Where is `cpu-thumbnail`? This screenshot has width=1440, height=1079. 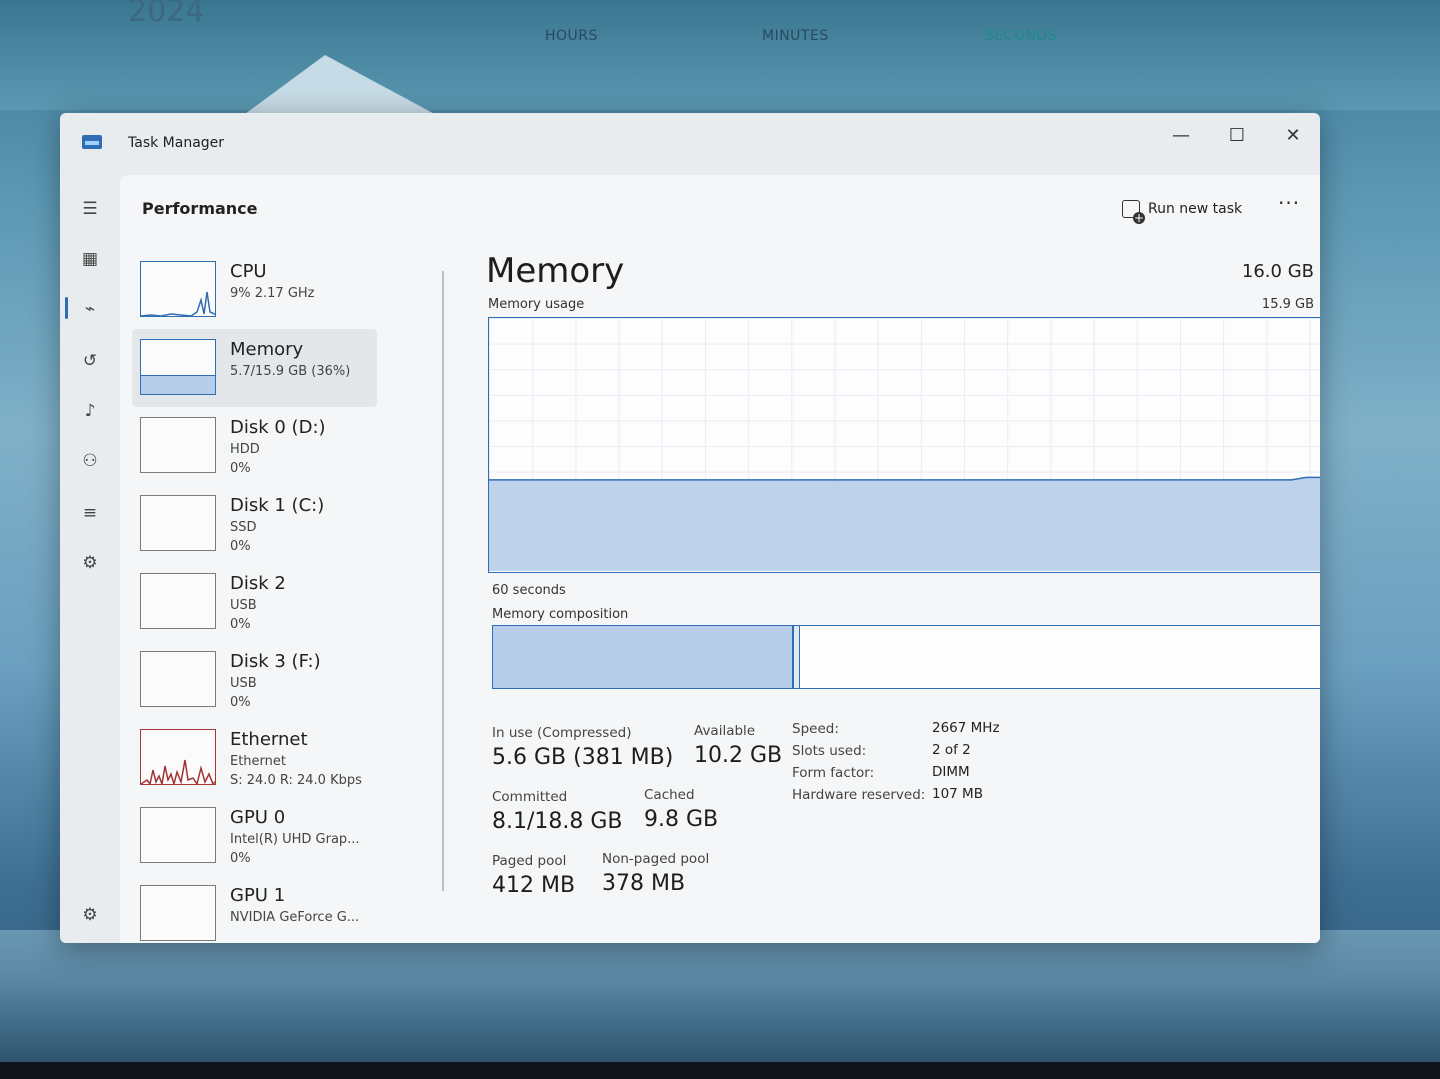
cpu-thumbnail is located at coordinates (178, 289).